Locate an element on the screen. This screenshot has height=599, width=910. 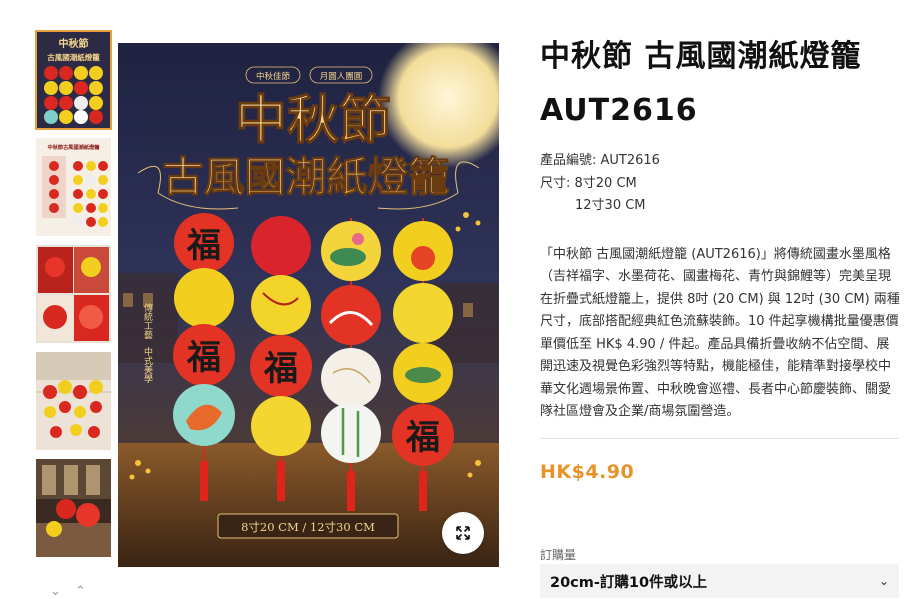
zoom-button is located at coordinates (463, 533).